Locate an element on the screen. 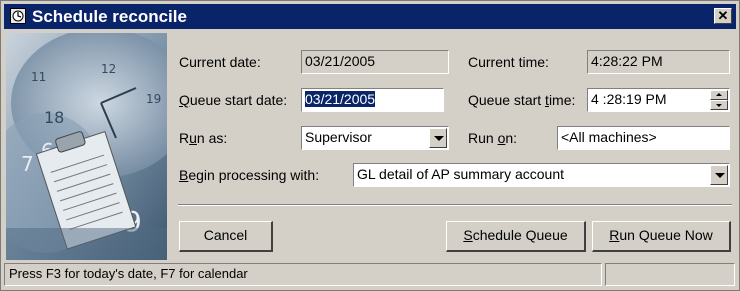 The width and height of the screenshot is (740, 291). queue-start-time-input: 4 :28:19 PM is located at coordinates (658, 100).